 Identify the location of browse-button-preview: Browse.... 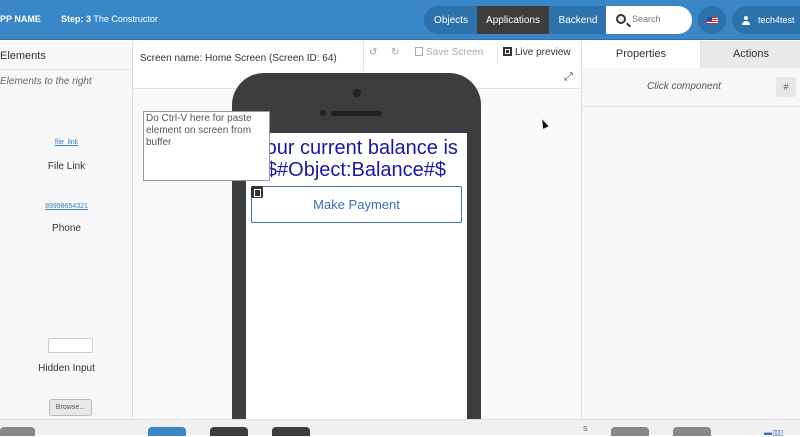
(70, 407).